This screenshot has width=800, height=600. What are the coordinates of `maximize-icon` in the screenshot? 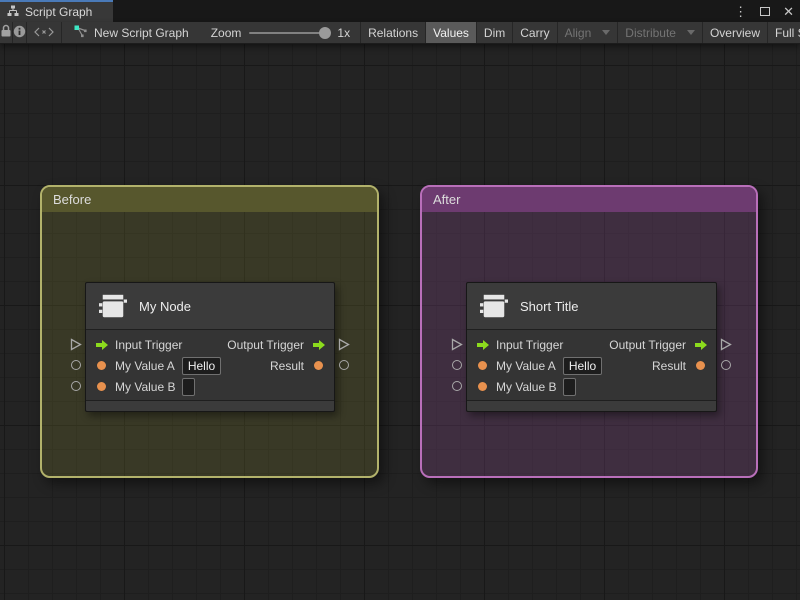 It's located at (765, 11).